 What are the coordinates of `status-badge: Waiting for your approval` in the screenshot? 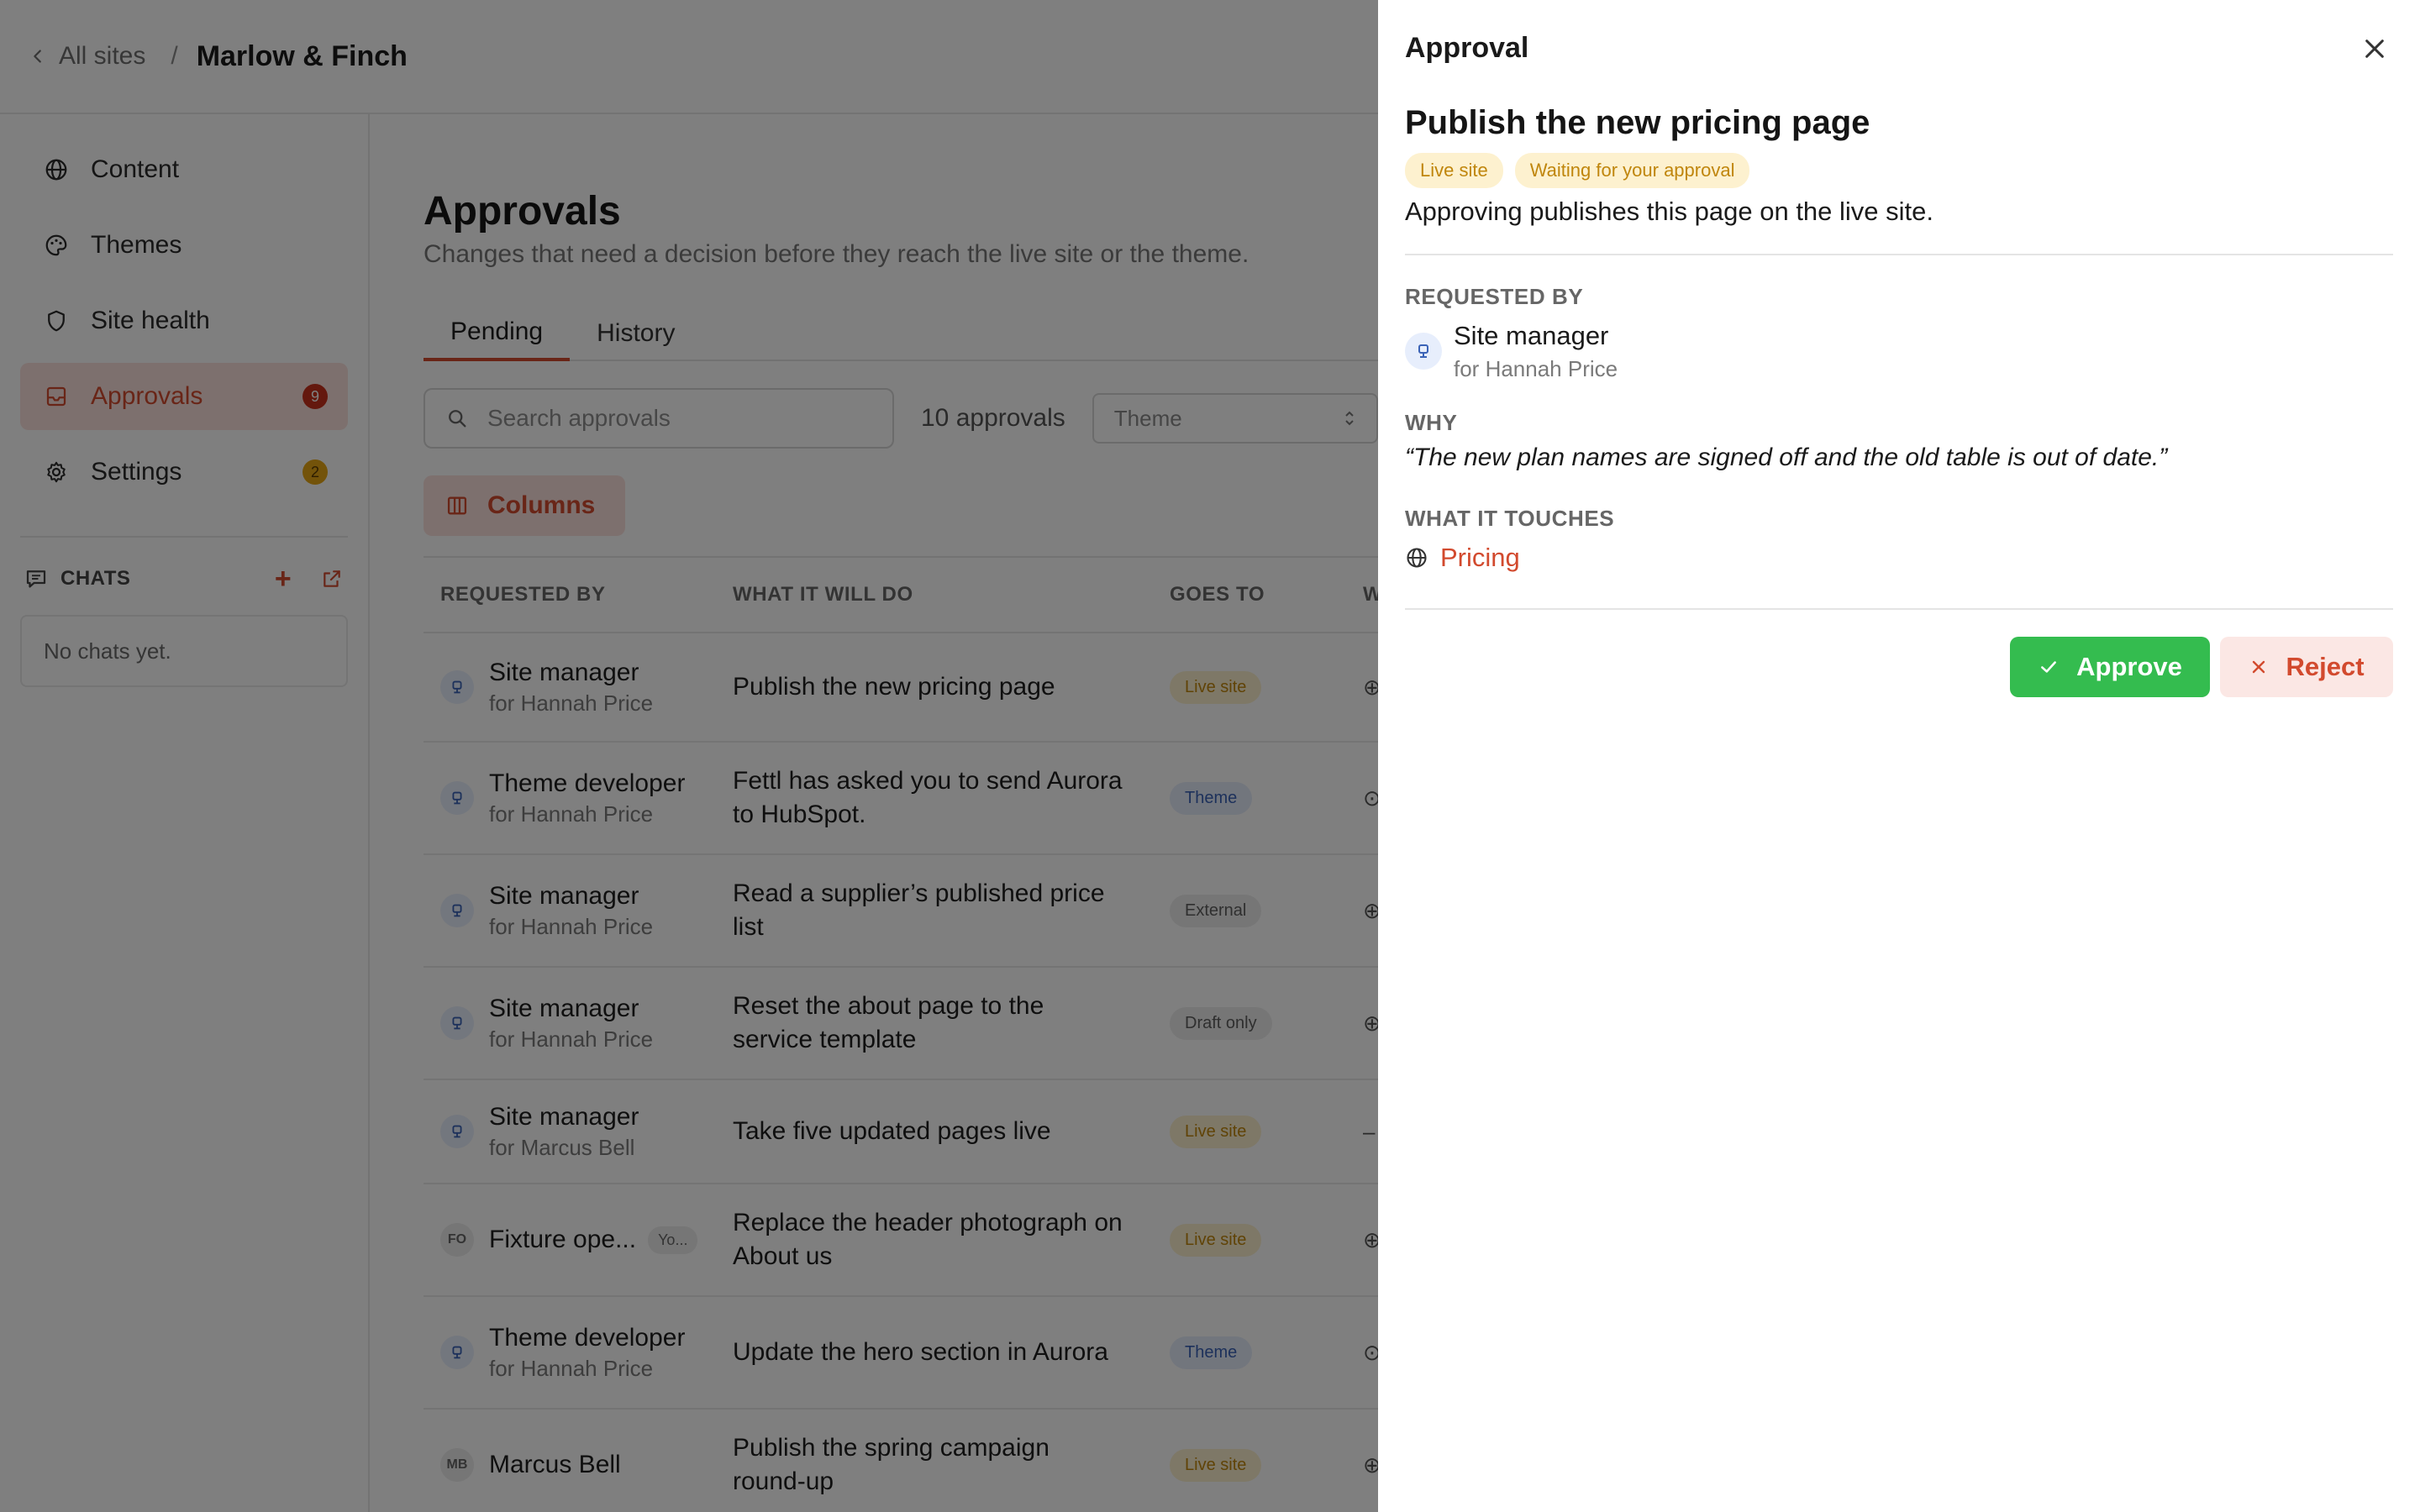 It's located at (1632, 170).